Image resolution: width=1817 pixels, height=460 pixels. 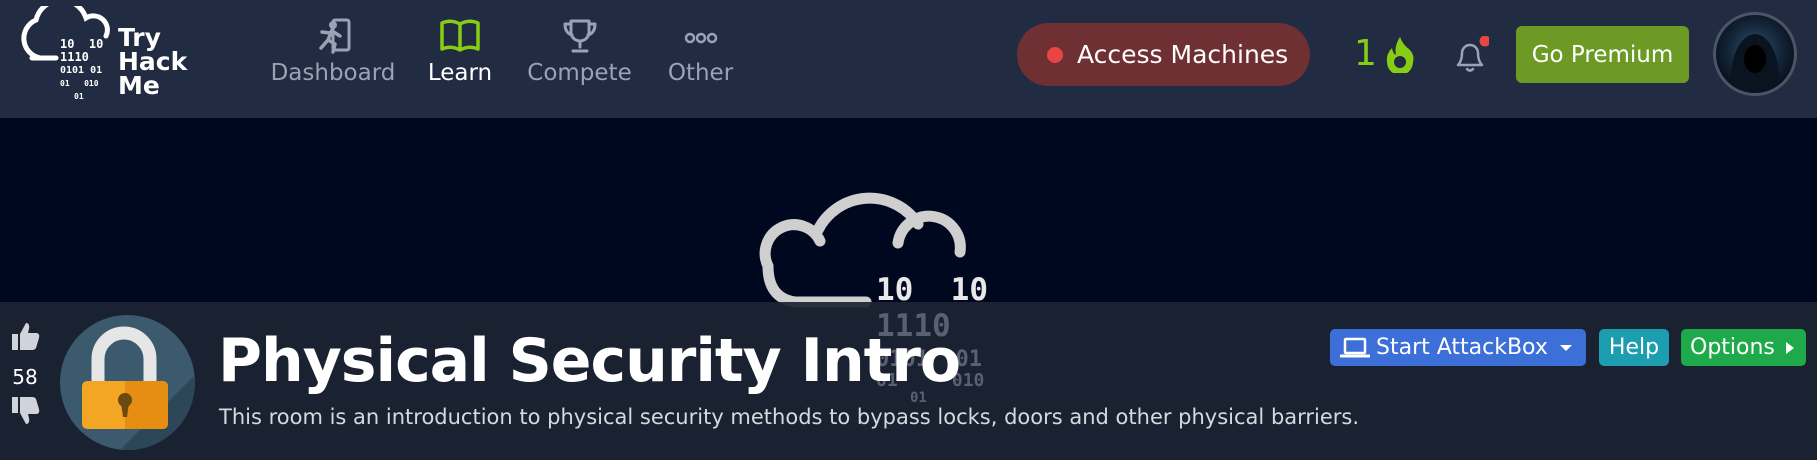 I want to click on streak-counter: 1, so click(x=1385, y=53).